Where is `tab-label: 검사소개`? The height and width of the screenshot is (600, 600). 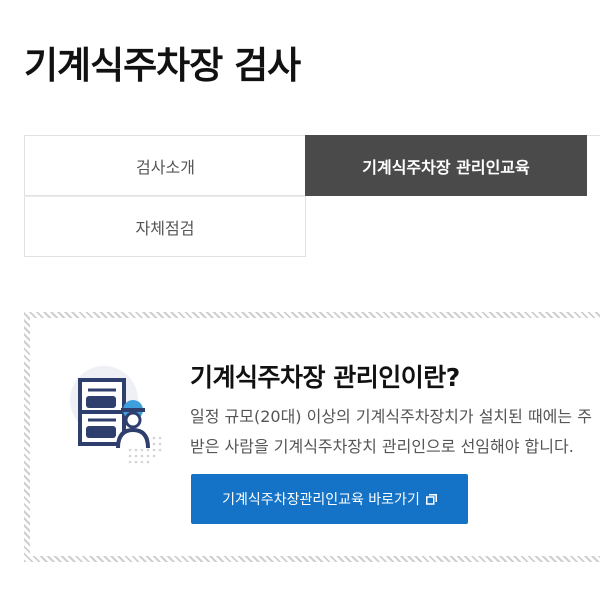
tab-label: 검사소개 is located at coordinates (165, 167).